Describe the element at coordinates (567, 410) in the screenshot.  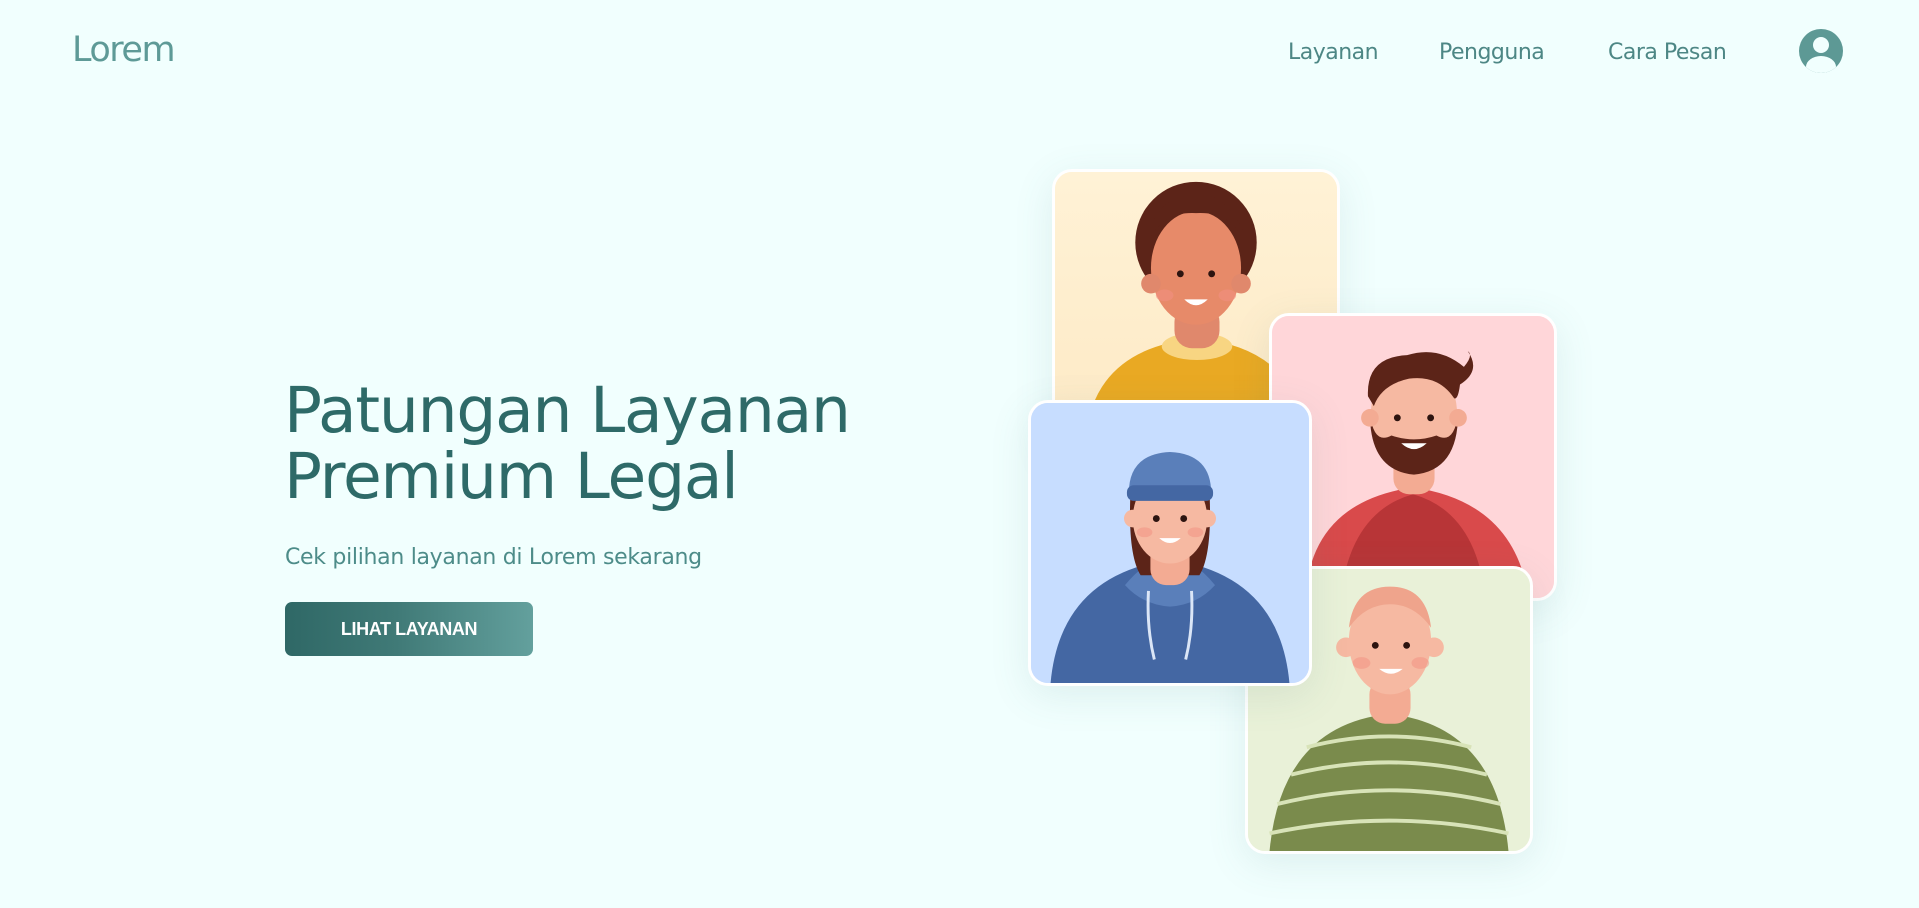
I see `hero-title-line1: Patungan Layanan` at that location.